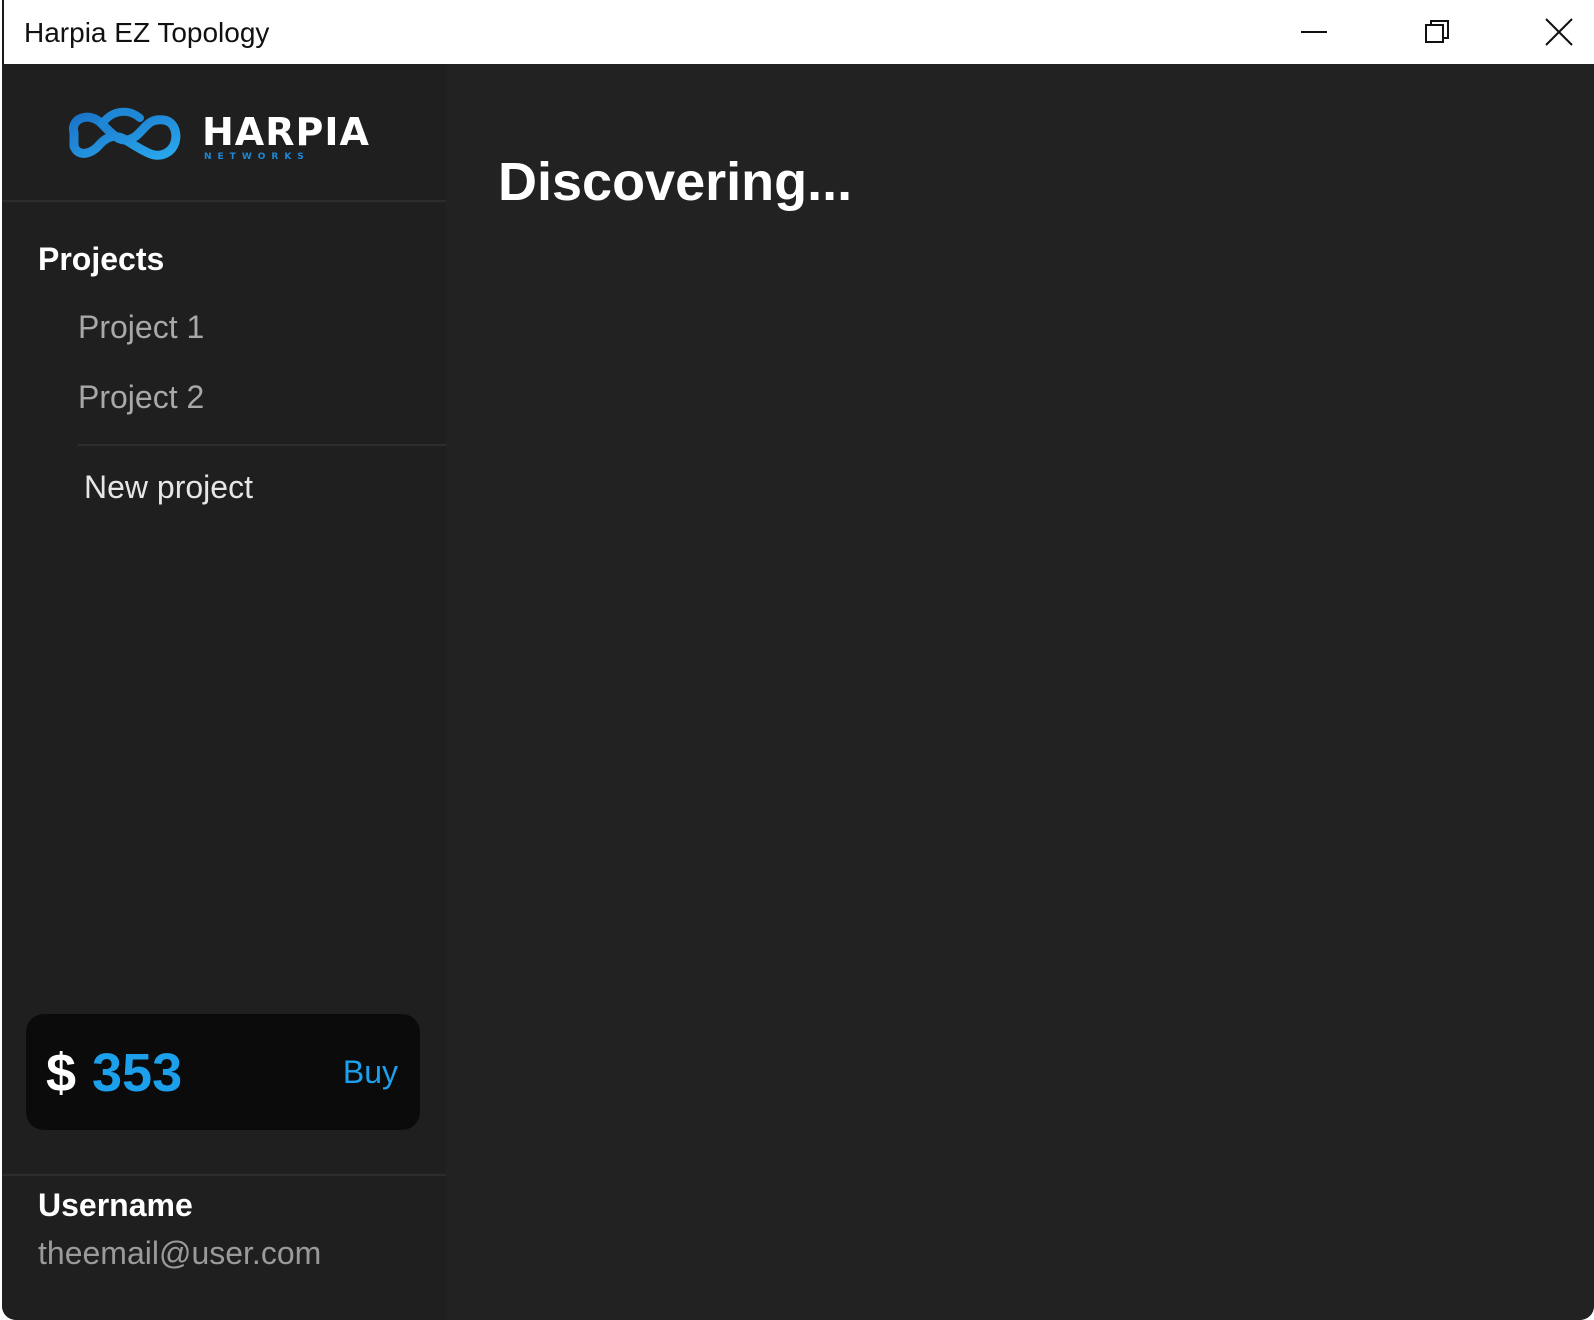 Image resolution: width=1594 pixels, height=1320 pixels. What do you see at coordinates (101, 259) in the screenshot?
I see `projects-heading: Projects` at bounding box center [101, 259].